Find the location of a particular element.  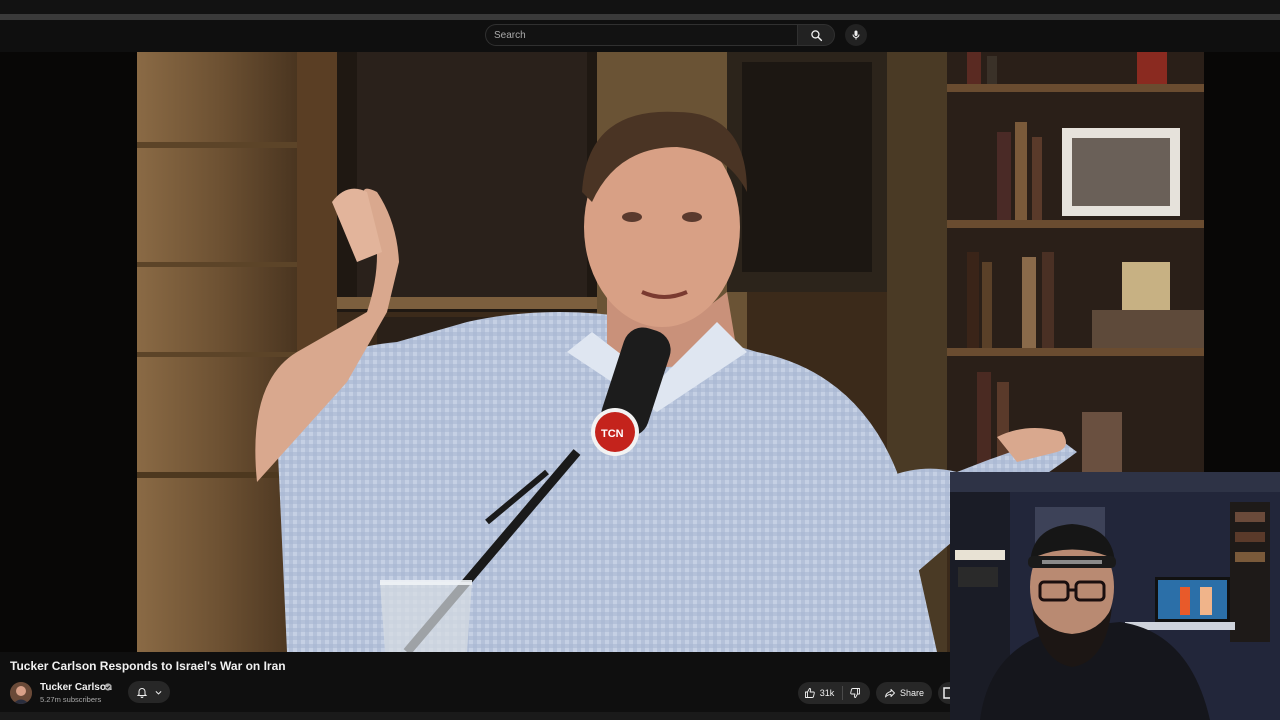

share-button: Share is located at coordinates (904, 693).